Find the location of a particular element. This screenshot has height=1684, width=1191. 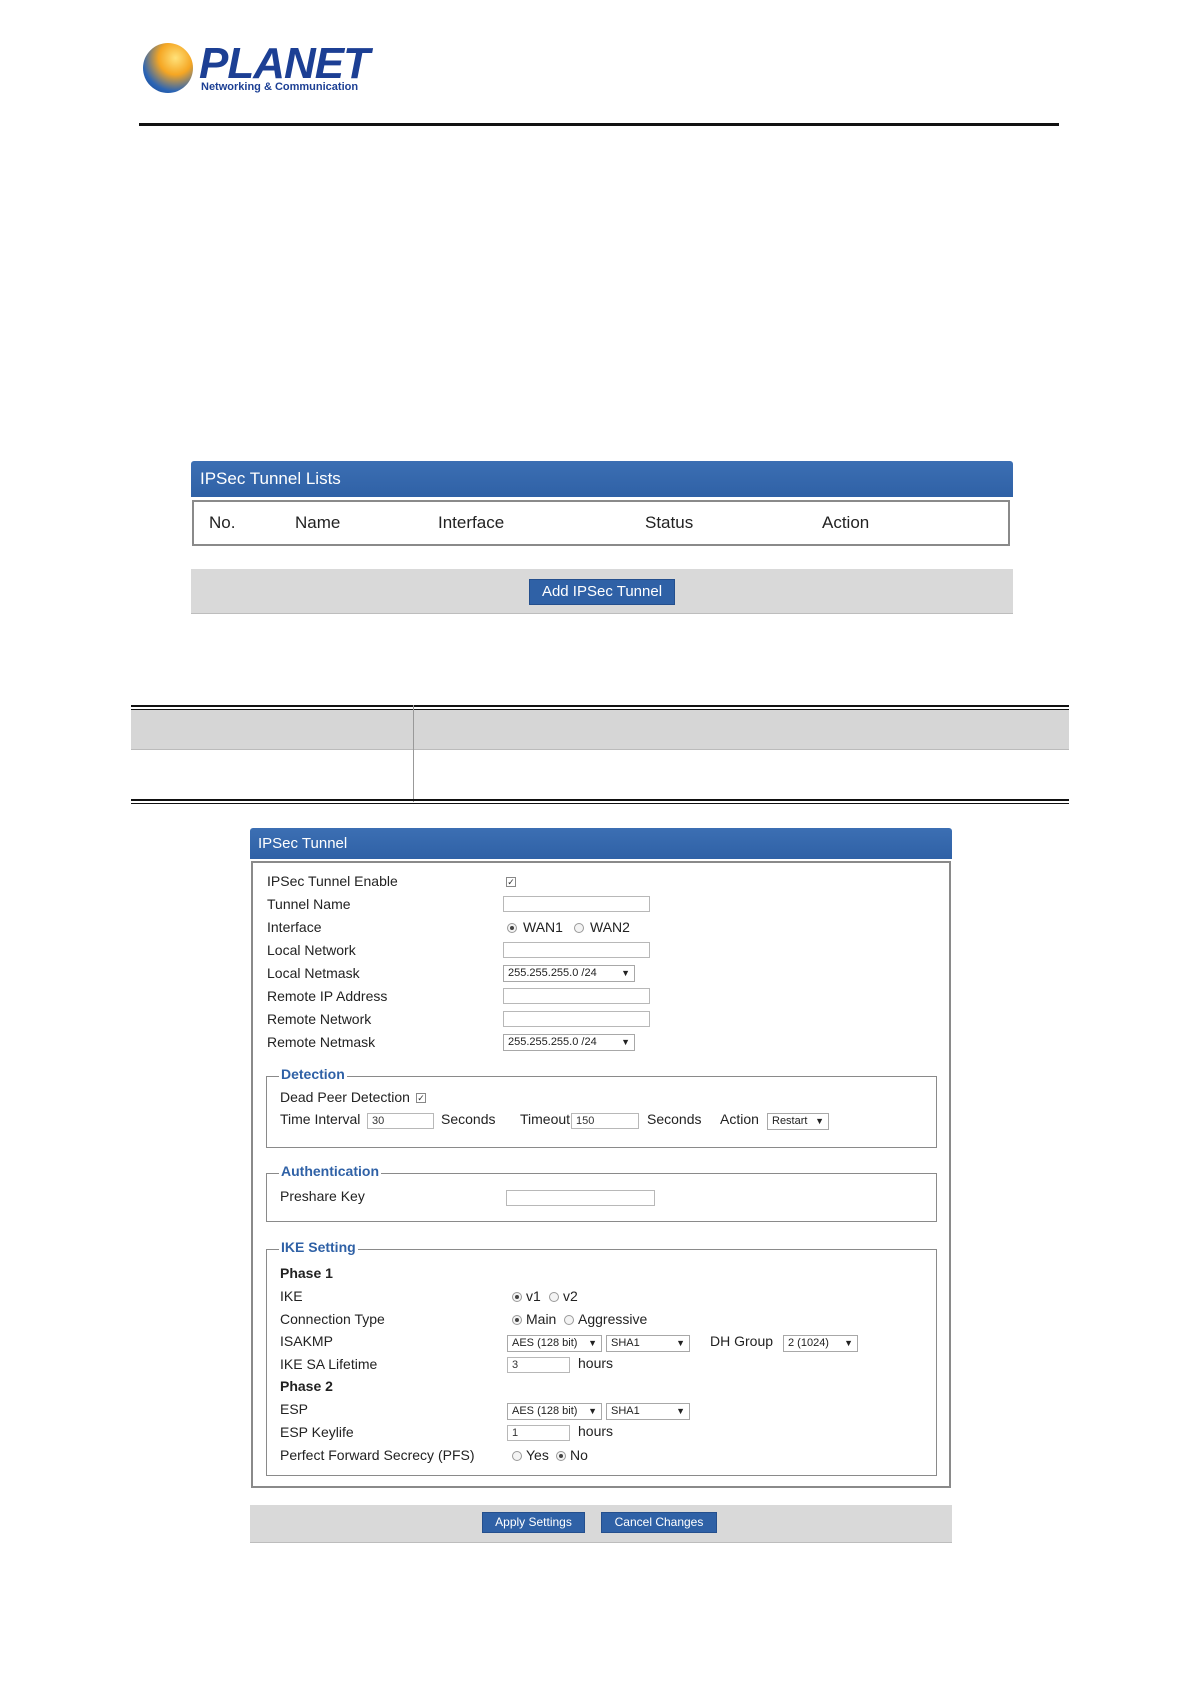

interface-label: Interface is located at coordinates (294, 927).